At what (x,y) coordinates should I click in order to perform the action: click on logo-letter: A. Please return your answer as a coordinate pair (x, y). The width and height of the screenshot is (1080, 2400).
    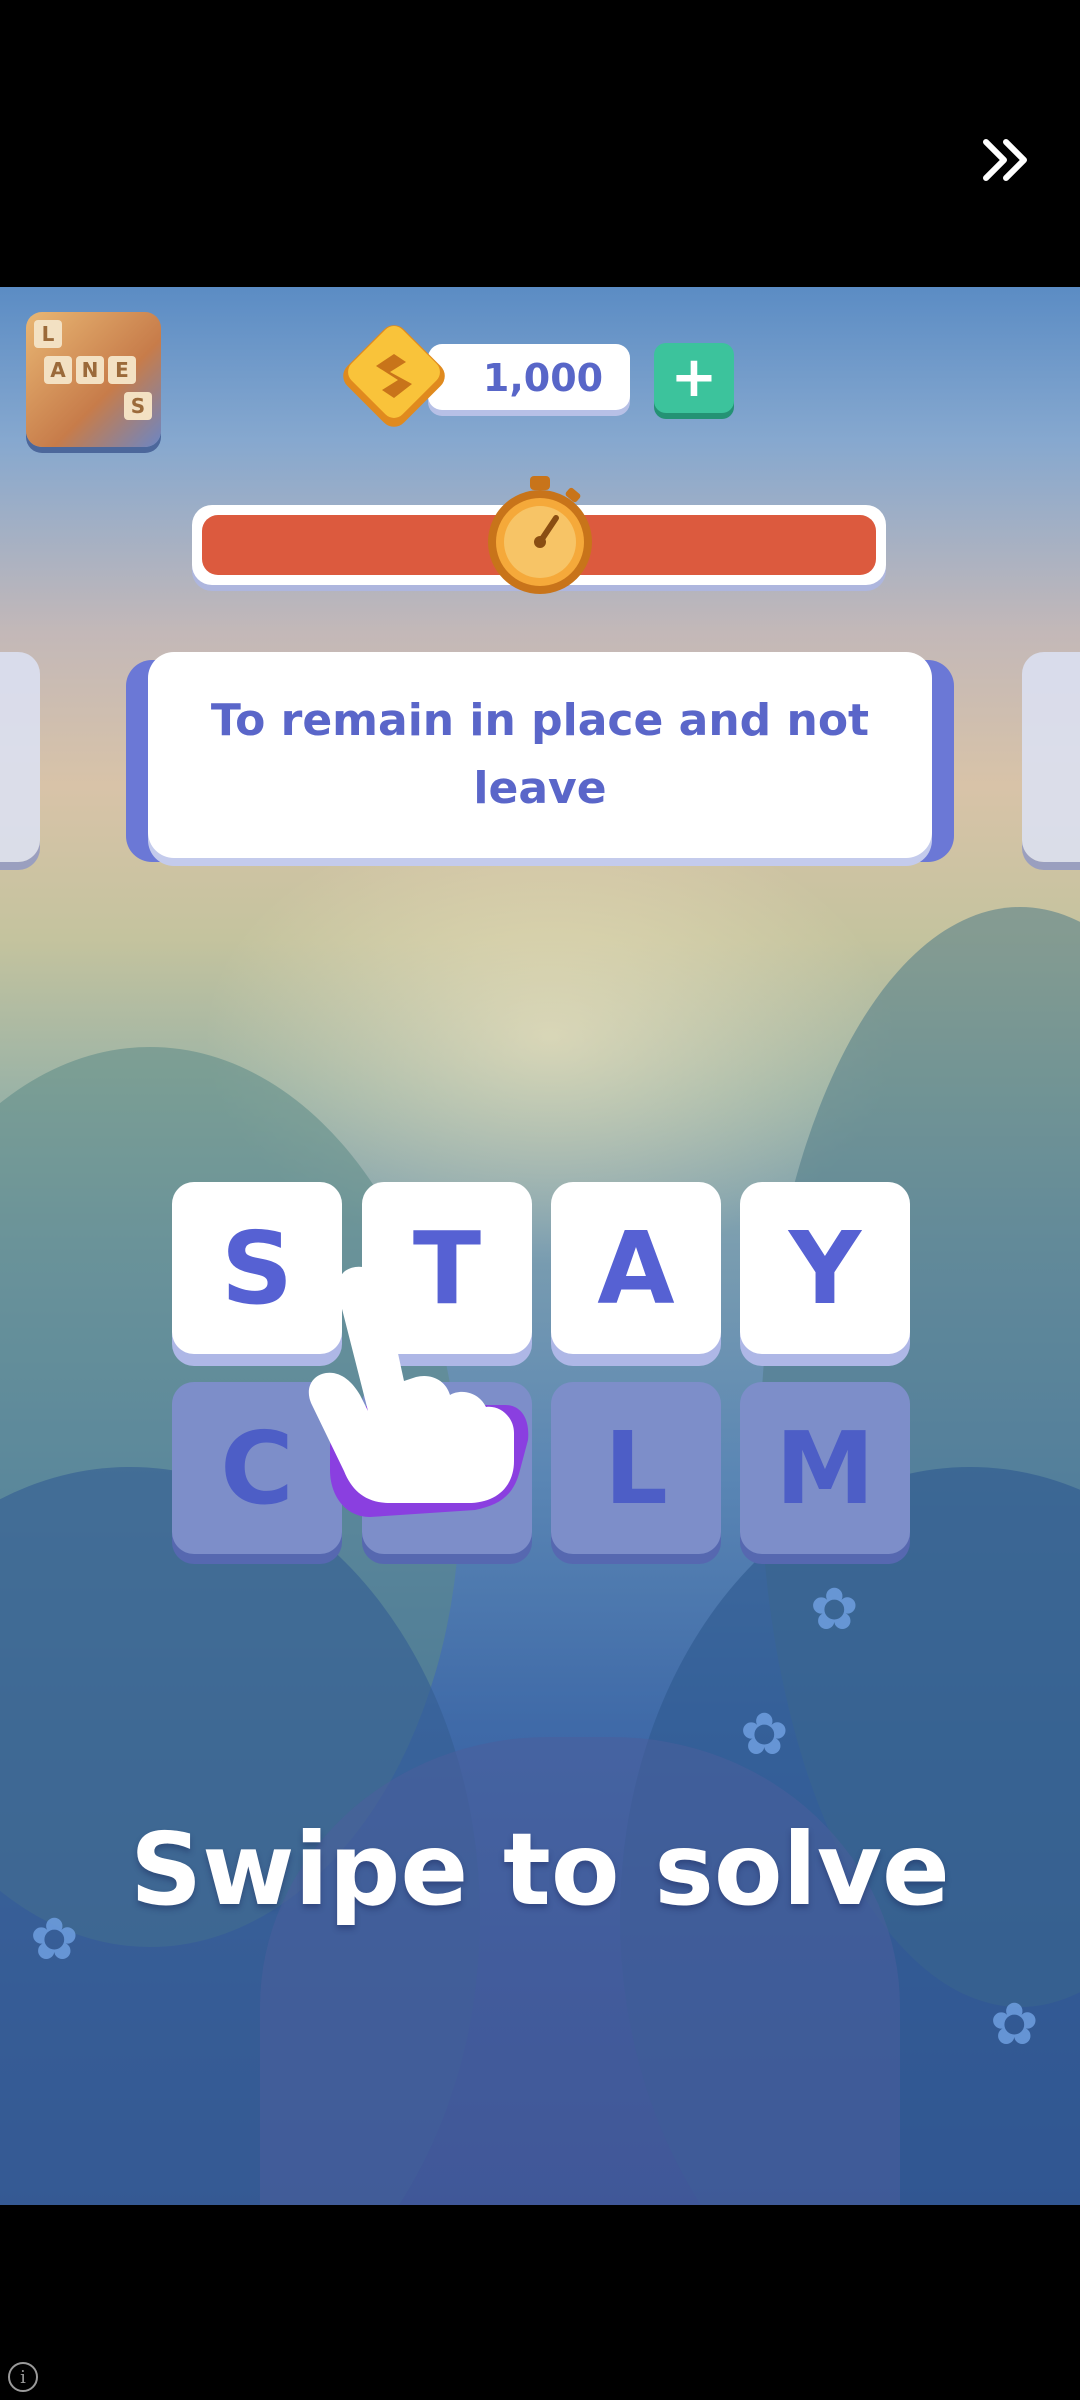
    Looking at the image, I should click on (58, 370).